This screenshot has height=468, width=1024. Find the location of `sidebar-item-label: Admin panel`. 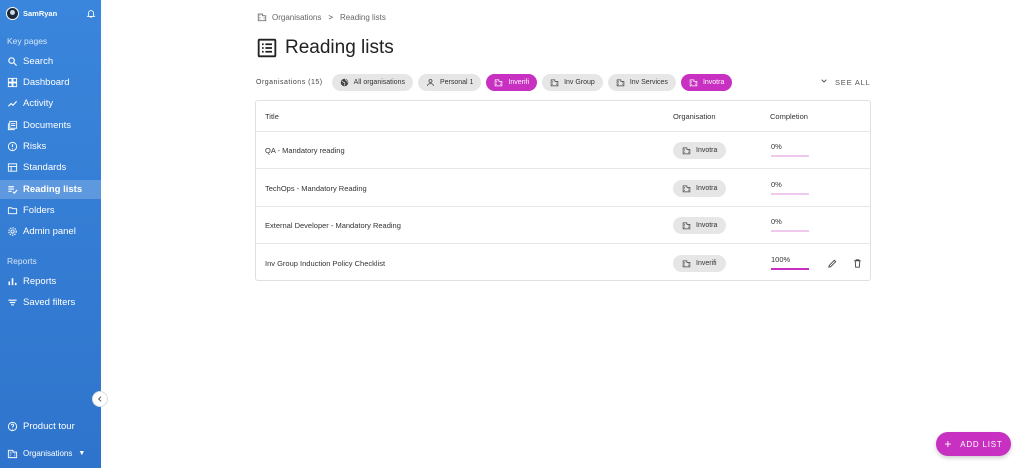

sidebar-item-label: Admin panel is located at coordinates (49, 231).